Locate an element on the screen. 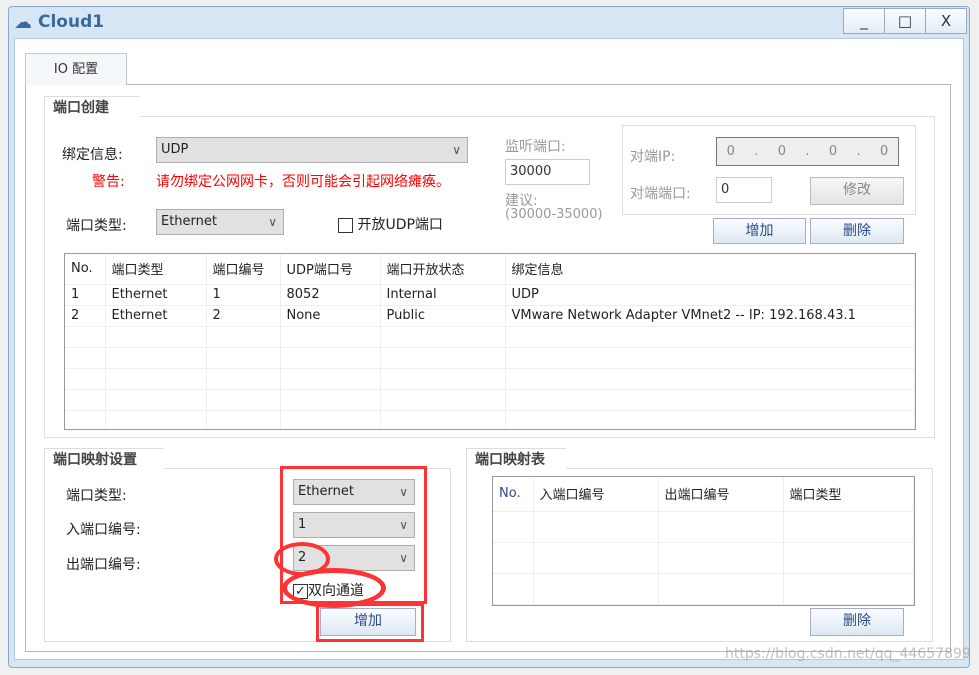  mapping-table: No. 入端口编号 出端口编号 端口类型 is located at coordinates (703, 541).